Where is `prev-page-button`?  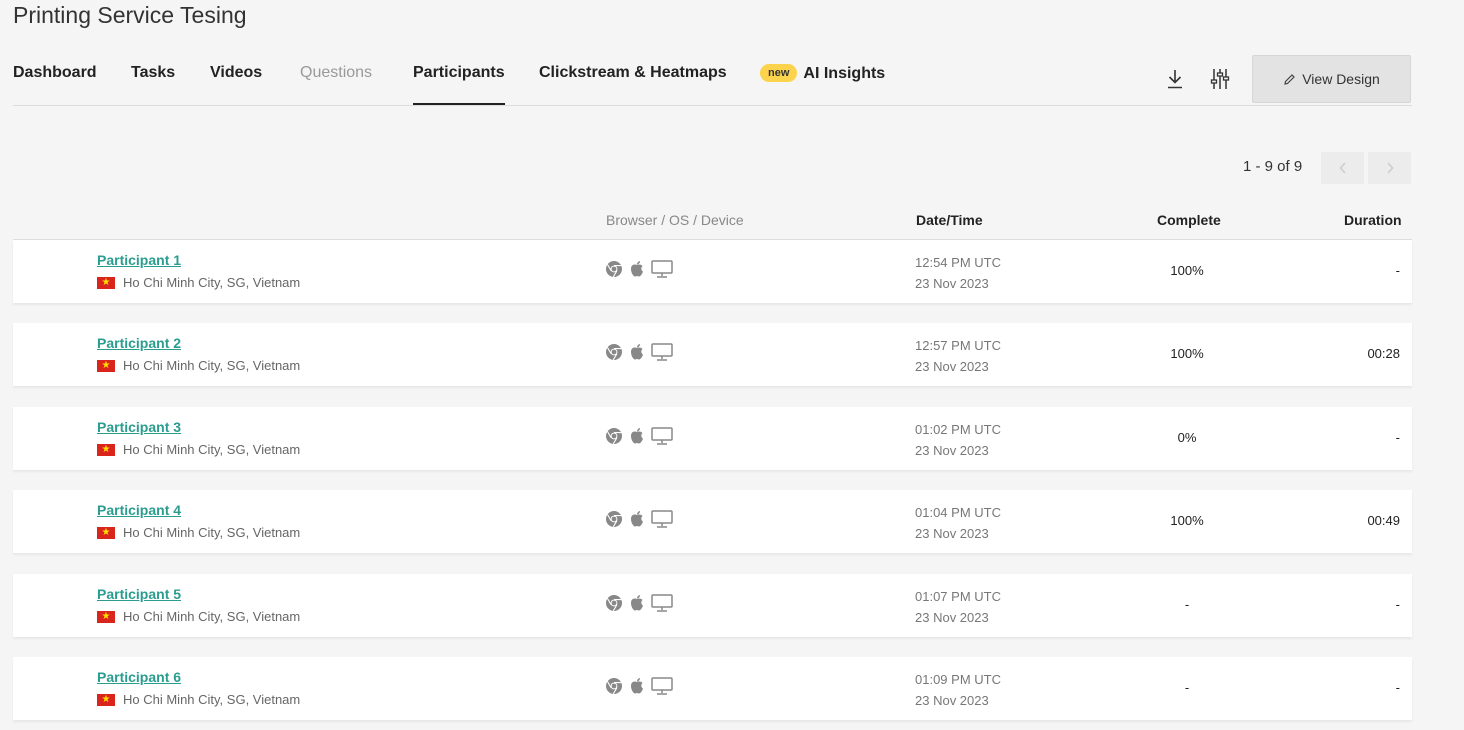
prev-page-button is located at coordinates (1342, 168).